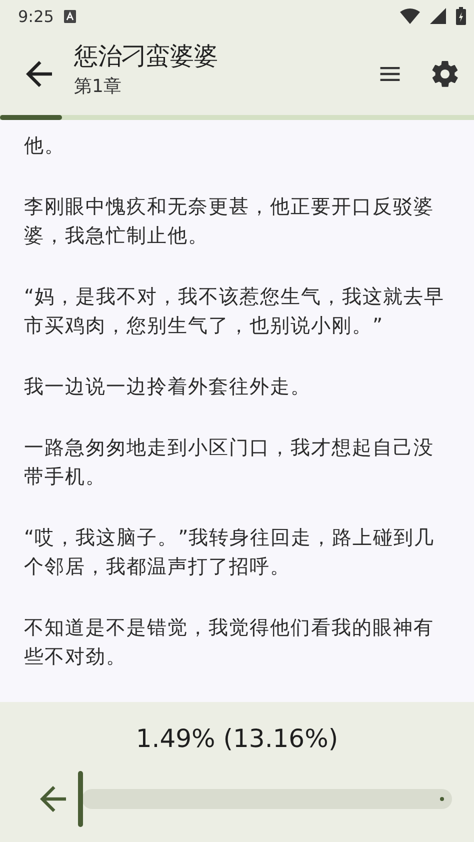 The image size is (474, 842). Describe the element at coordinates (80, 799) in the screenshot. I see `slider-thumb` at that location.